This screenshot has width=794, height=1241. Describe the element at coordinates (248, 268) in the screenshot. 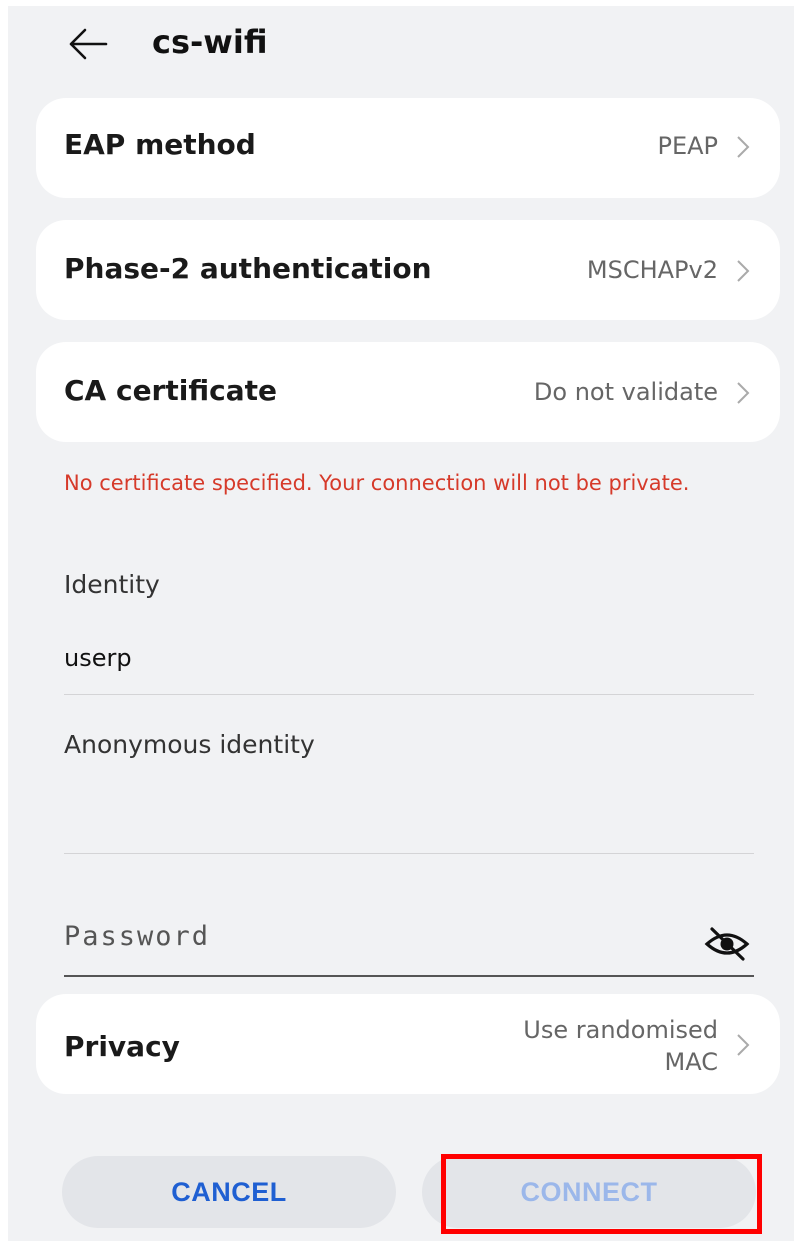

I see `phase2-authentication-label: Phase-2 authentication` at that location.